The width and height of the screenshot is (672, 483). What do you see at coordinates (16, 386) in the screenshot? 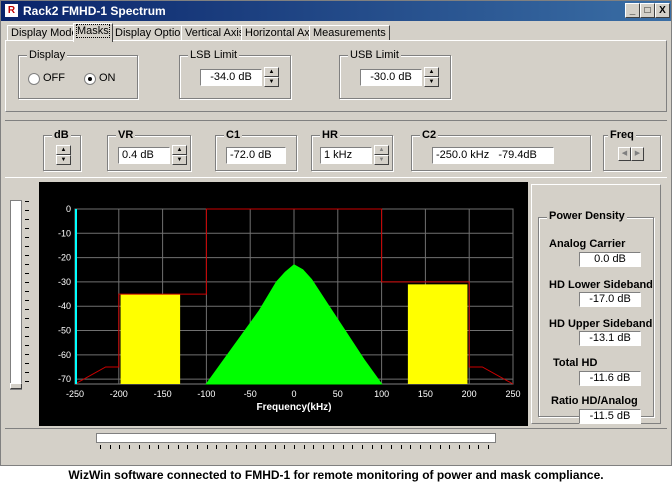
I see `vertical-slider-thumb` at bounding box center [16, 386].